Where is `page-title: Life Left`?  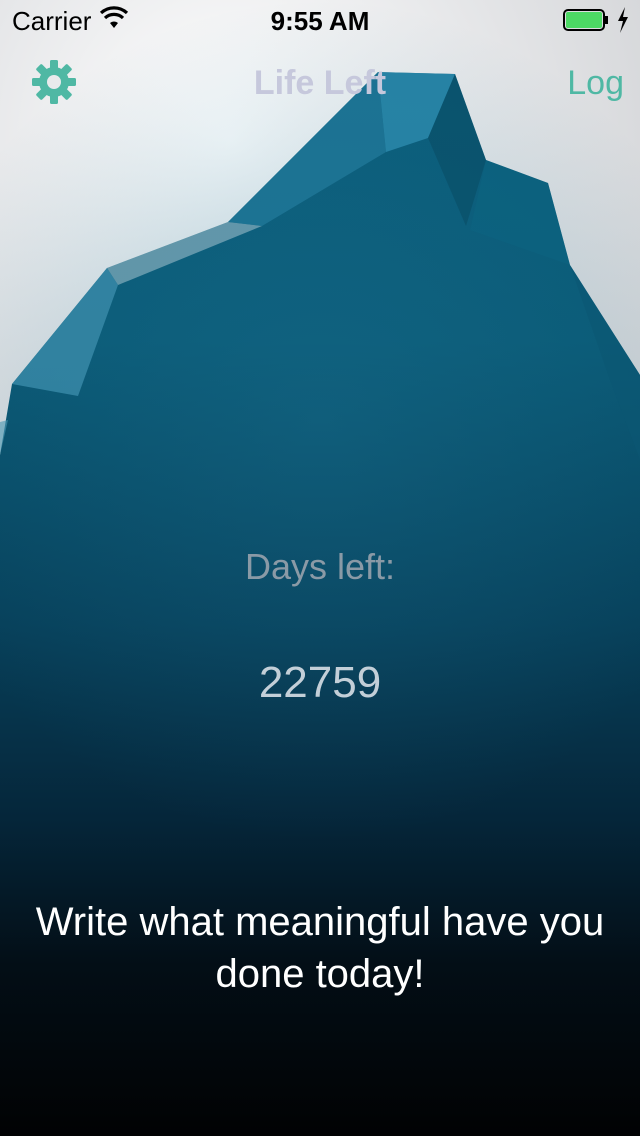
page-title: Life Left is located at coordinates (320, 83).